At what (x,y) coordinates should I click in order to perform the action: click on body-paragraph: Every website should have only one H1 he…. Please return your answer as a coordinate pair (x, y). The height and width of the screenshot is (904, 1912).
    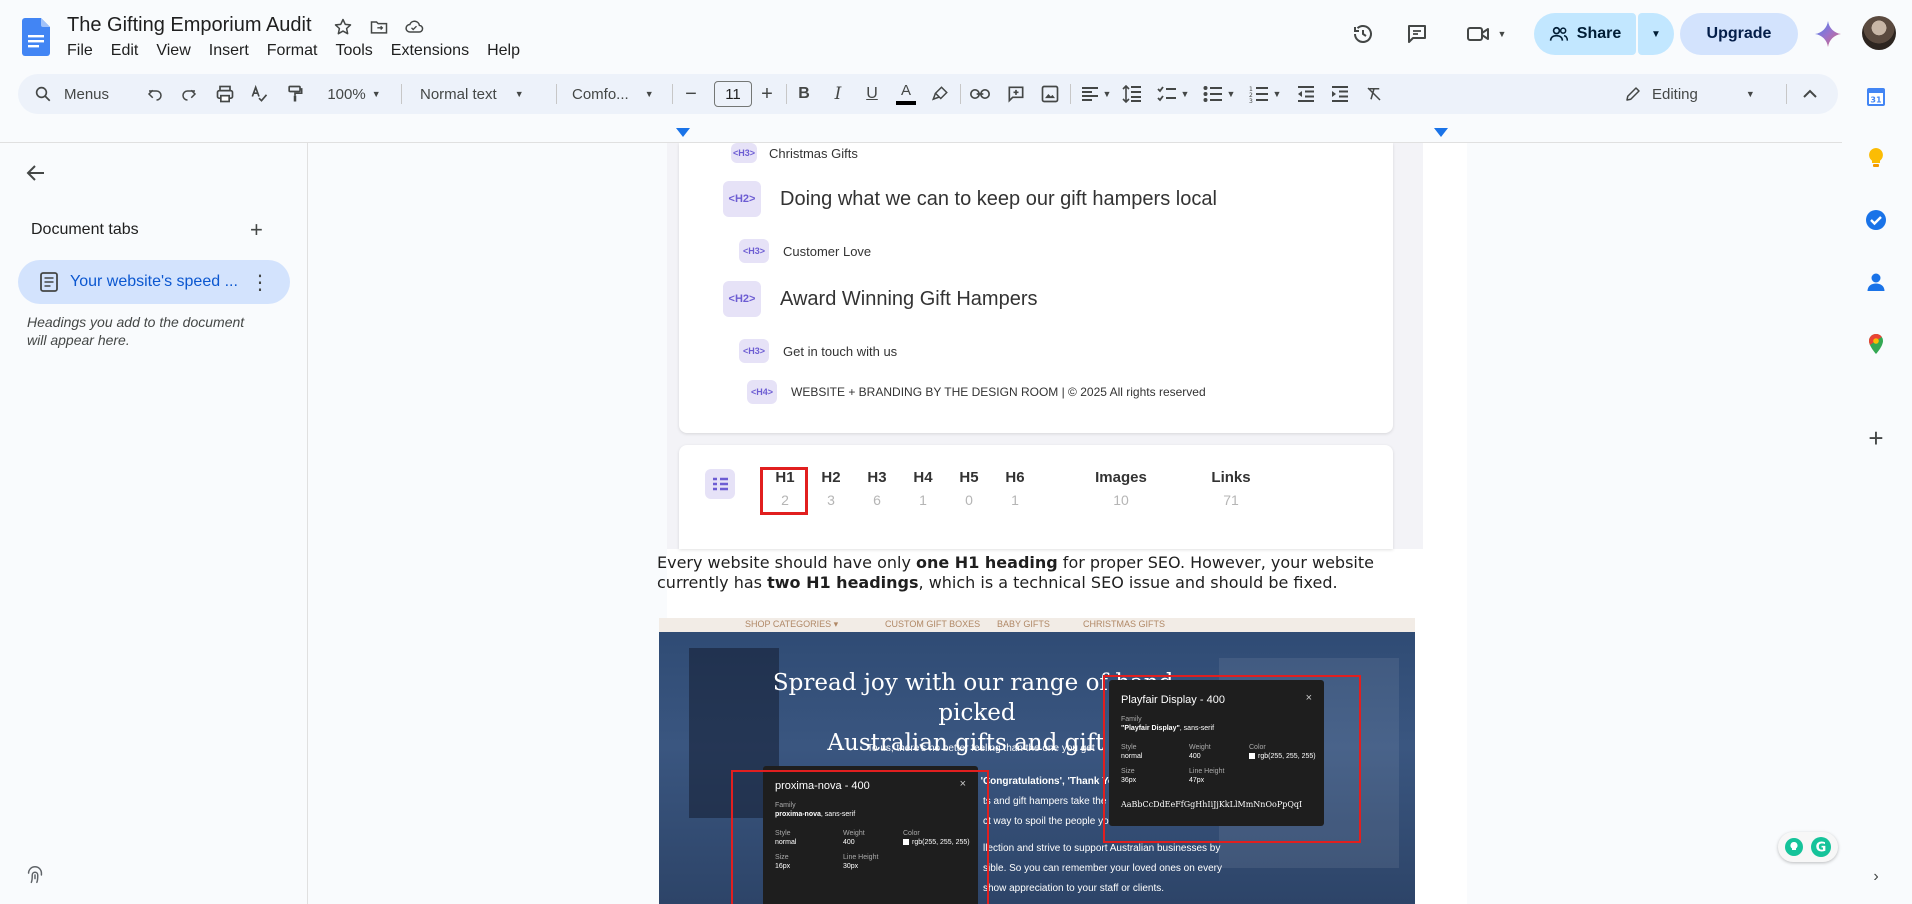
    Looking at the image, I should click on (1037, 573).